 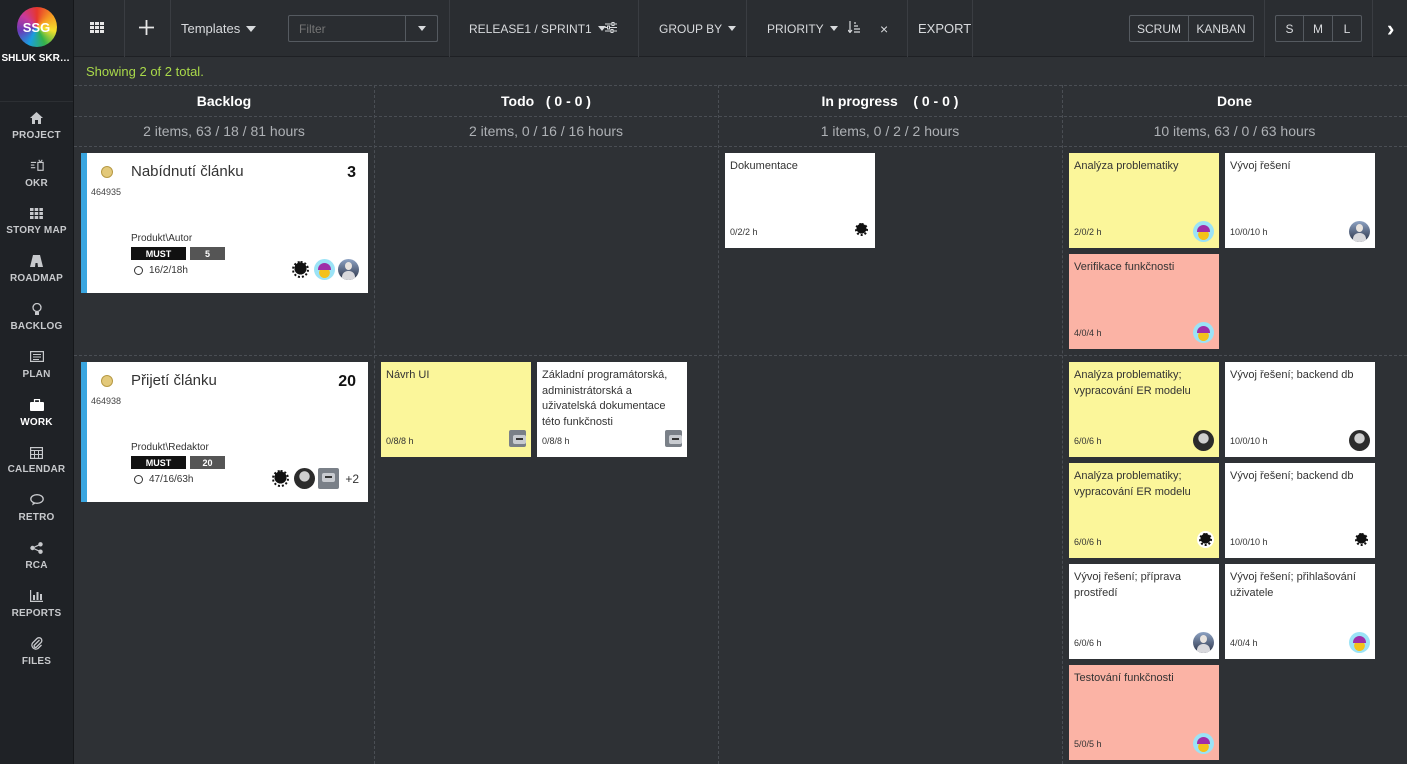 What do you see at coordinates (795, 28) in the screenshot?
I see `priority-label: PRIORITY` at bounding box center [795, 28].